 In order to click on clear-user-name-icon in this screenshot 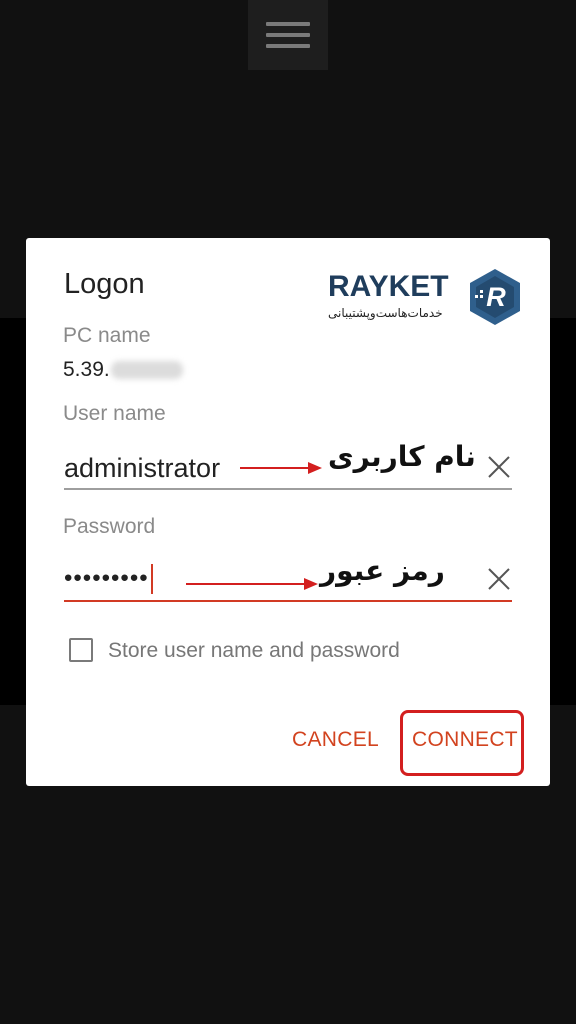, I will do `click(499, 467)`.